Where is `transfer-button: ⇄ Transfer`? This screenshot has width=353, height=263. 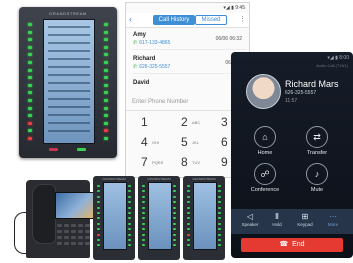
transfer-button: ⇄ Transfer is located at coordinates (317, 143).